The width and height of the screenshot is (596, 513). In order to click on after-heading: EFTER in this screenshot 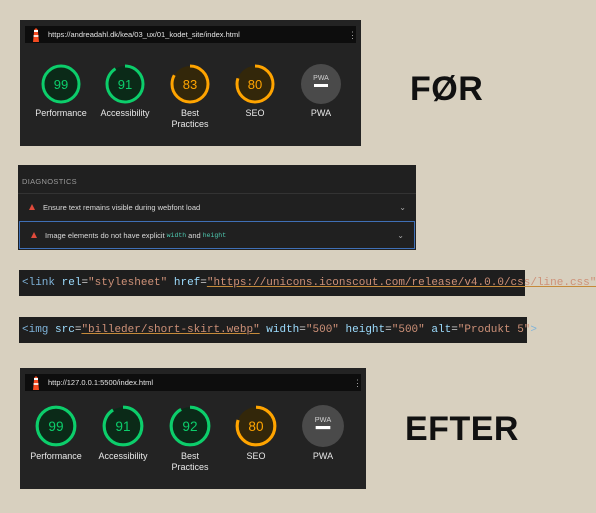, I will do `click(462, 429)`.